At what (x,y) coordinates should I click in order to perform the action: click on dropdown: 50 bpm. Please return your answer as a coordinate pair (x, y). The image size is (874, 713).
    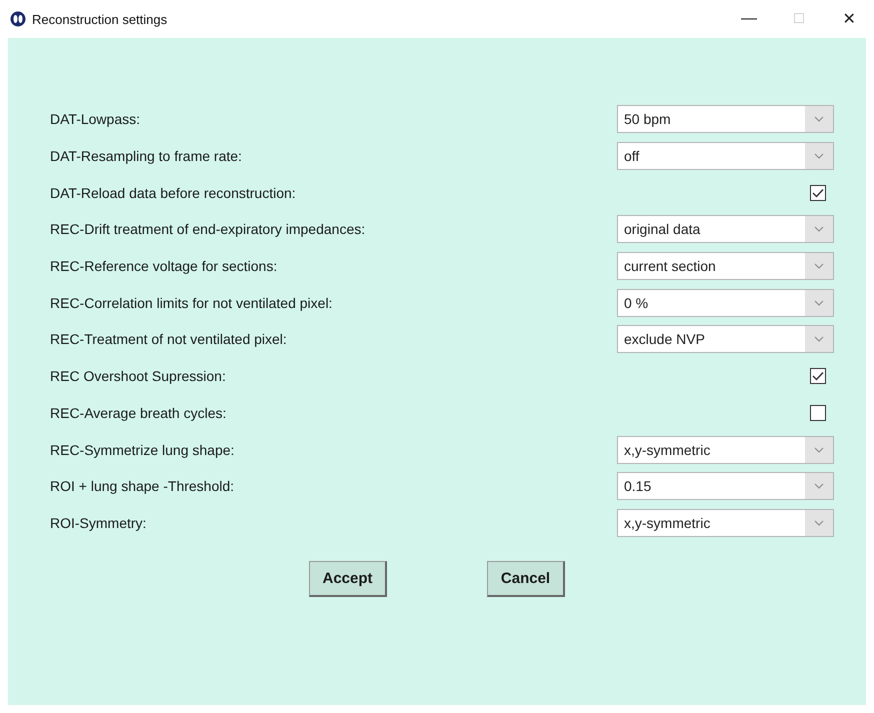
    Looking at the image, I should click on (725, 119).